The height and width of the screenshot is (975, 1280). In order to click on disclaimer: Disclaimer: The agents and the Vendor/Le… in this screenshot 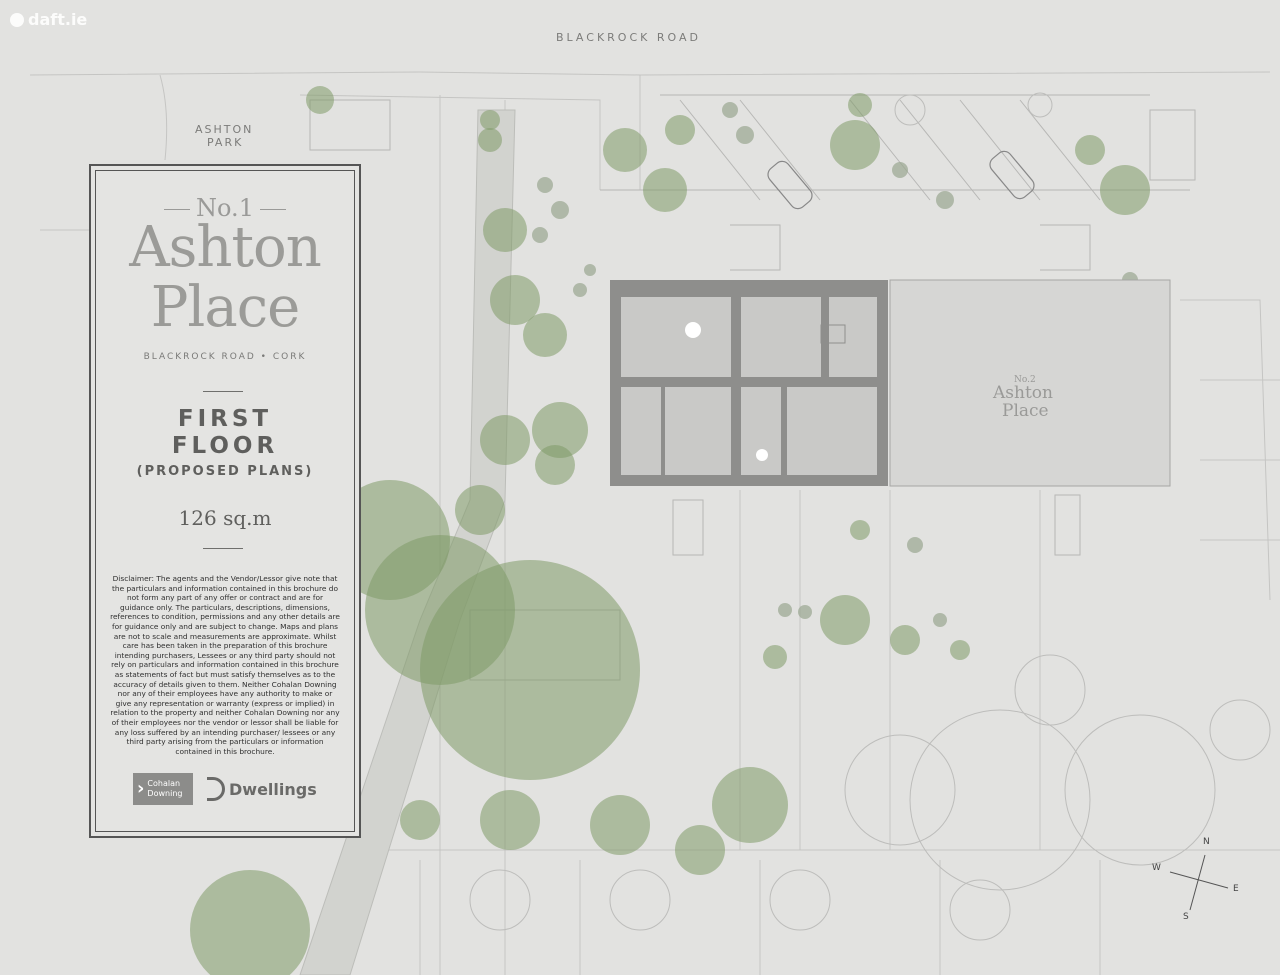, I will do `click(225, 665)`.